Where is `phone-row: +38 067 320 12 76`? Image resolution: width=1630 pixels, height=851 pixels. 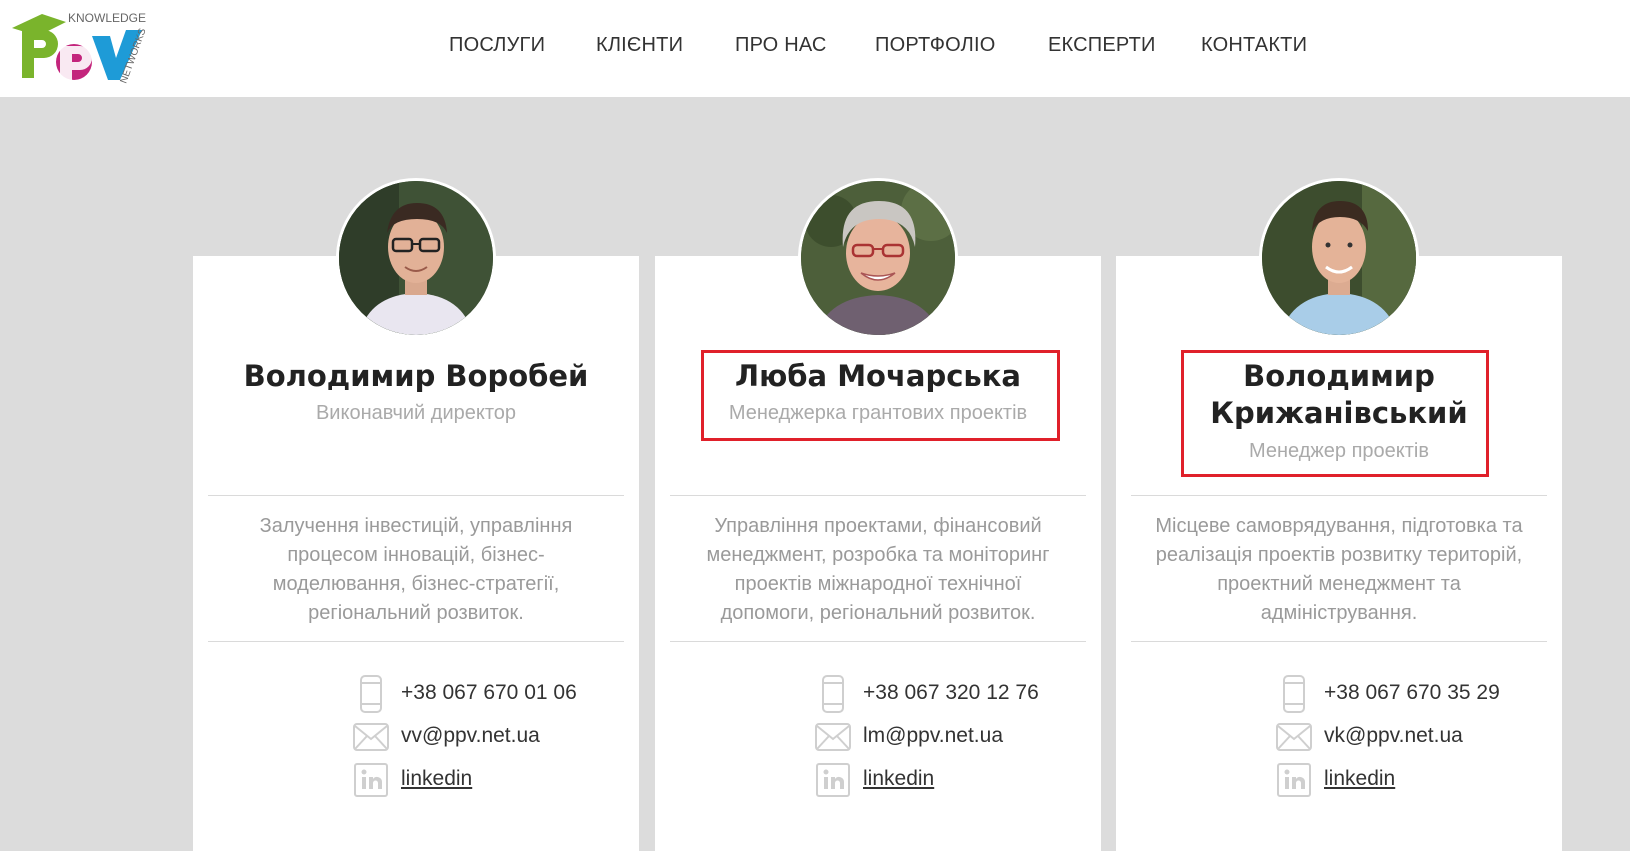
phone-row: +38 067 320 12 76 is located at coordinates (955, 694).